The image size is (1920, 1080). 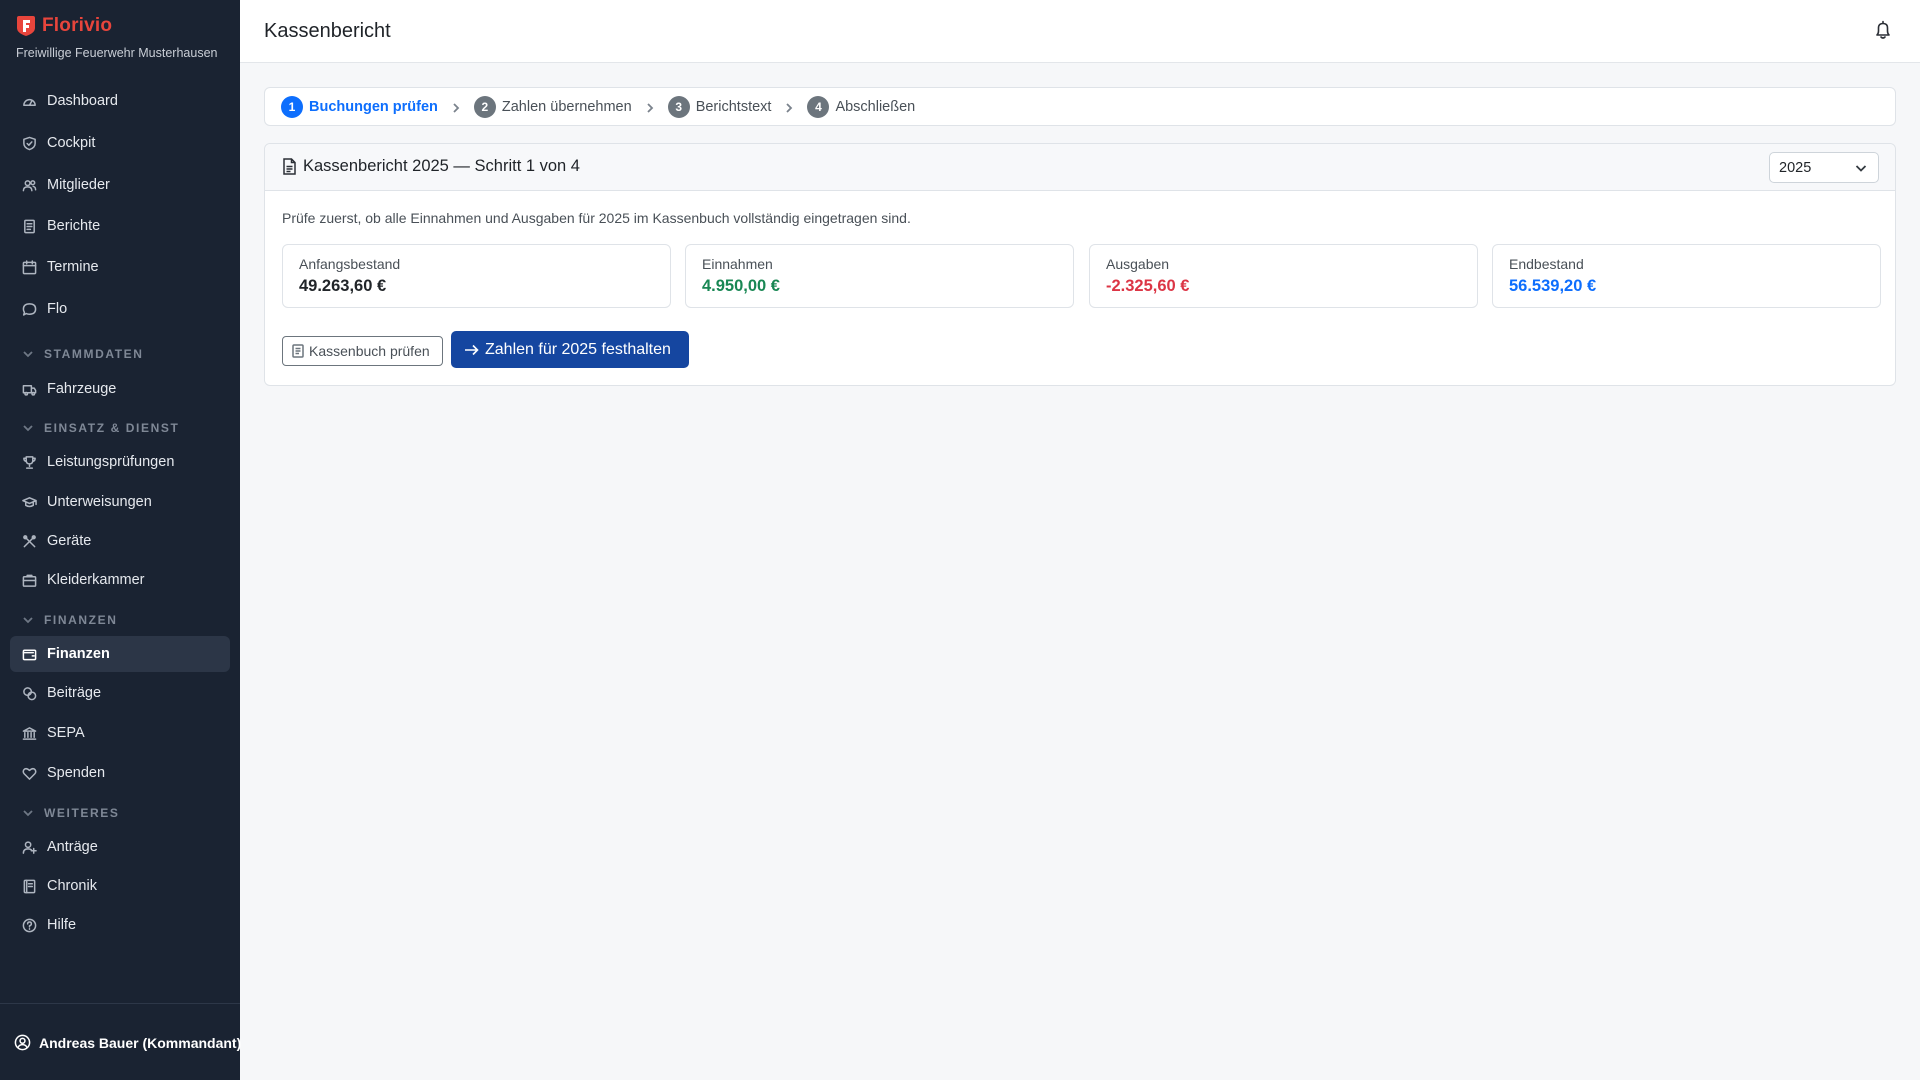 What do you see at coordinates (100, 428) in the screenshot?
I see `section-einsatz-dienst: EINSATZ & DIENST` at bounding box center [100, 428].